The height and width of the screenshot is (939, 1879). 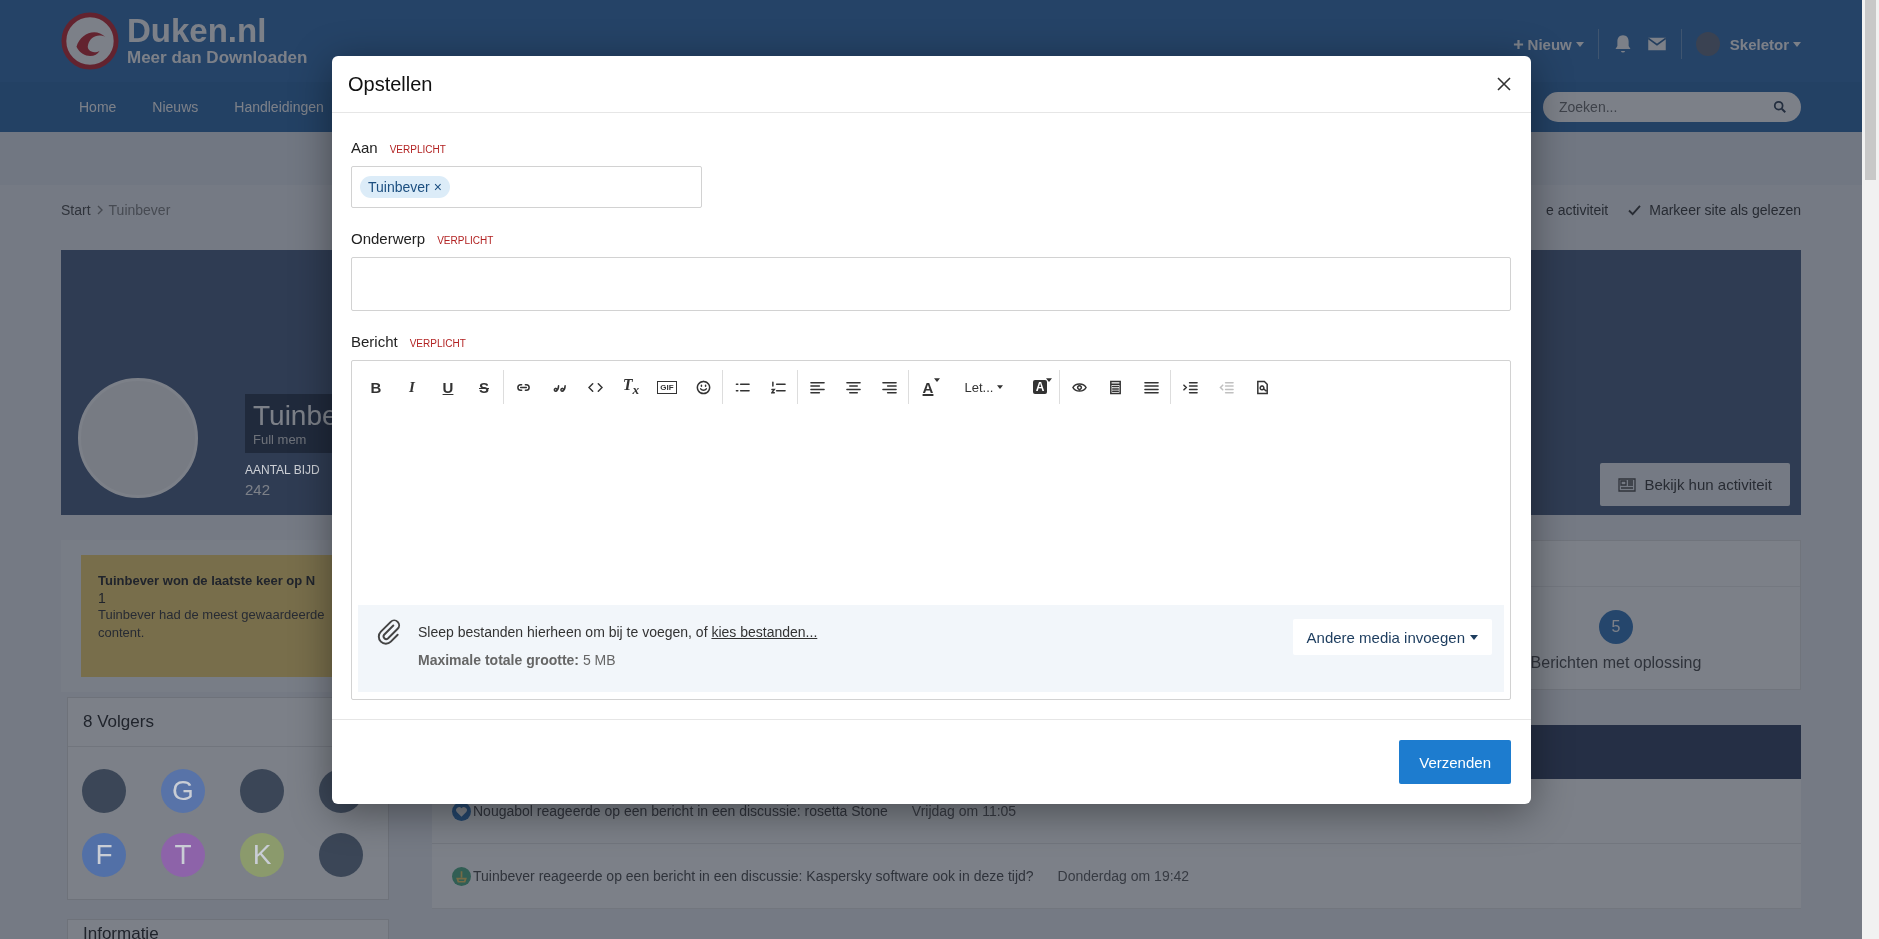 I want to click on paperclip-icon, so click(x=389, y=632).